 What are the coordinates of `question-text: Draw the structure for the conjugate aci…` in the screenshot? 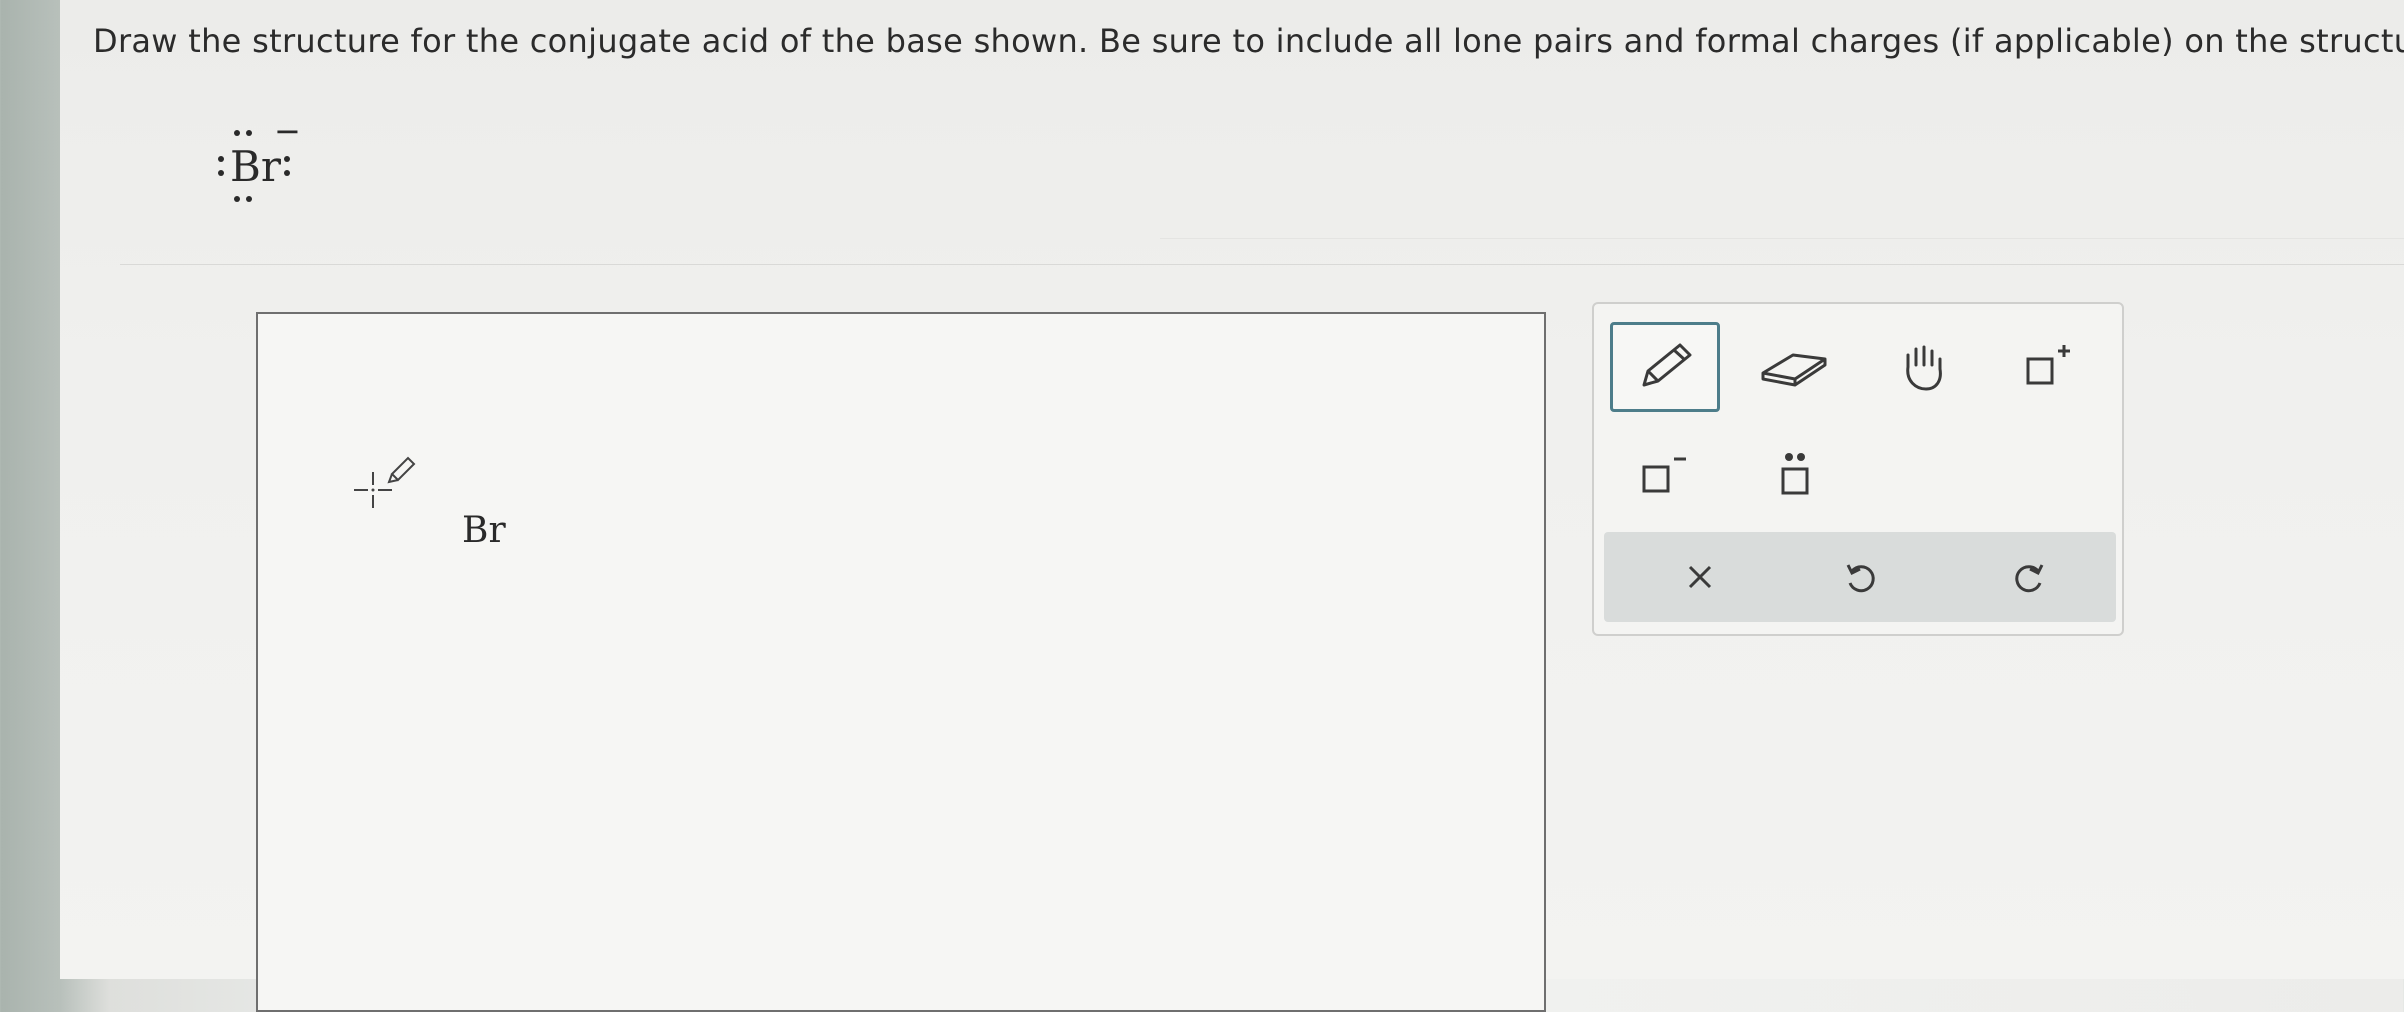 It's located at (1248, 41).